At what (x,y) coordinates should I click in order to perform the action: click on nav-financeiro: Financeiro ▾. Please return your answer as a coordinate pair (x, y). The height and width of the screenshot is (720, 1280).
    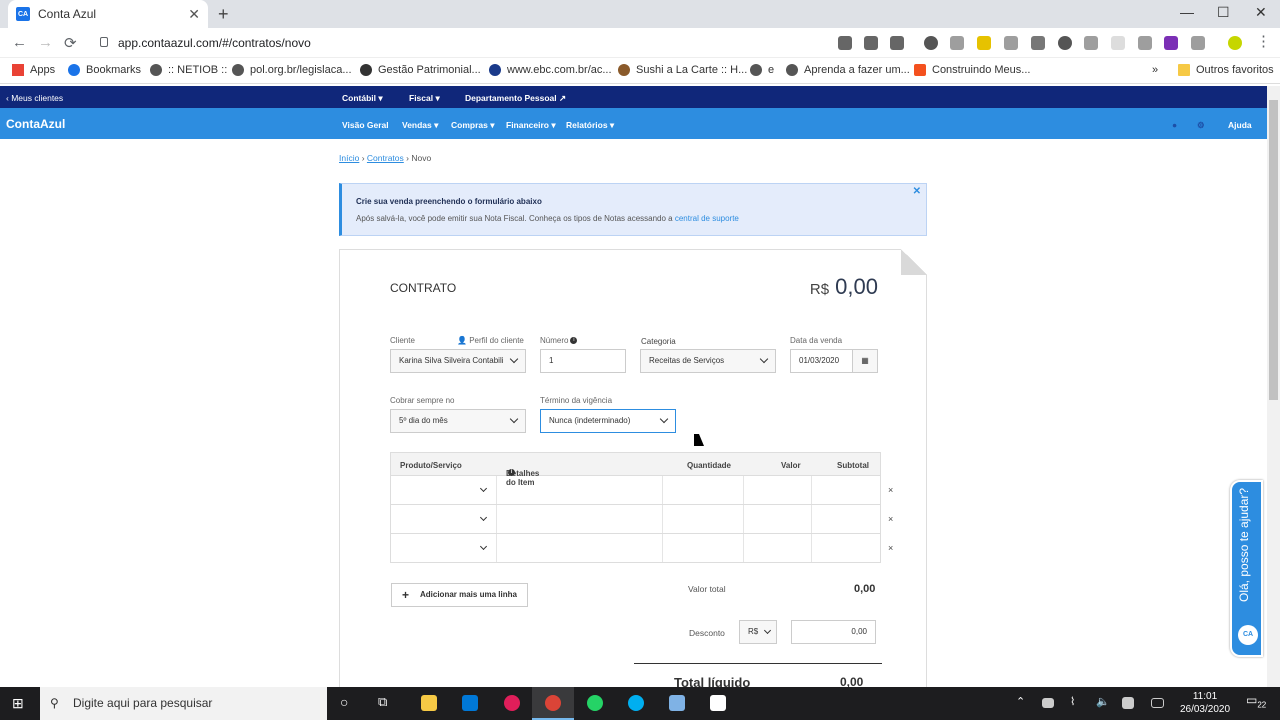
    Looking at the image, I should click on (531, 125).